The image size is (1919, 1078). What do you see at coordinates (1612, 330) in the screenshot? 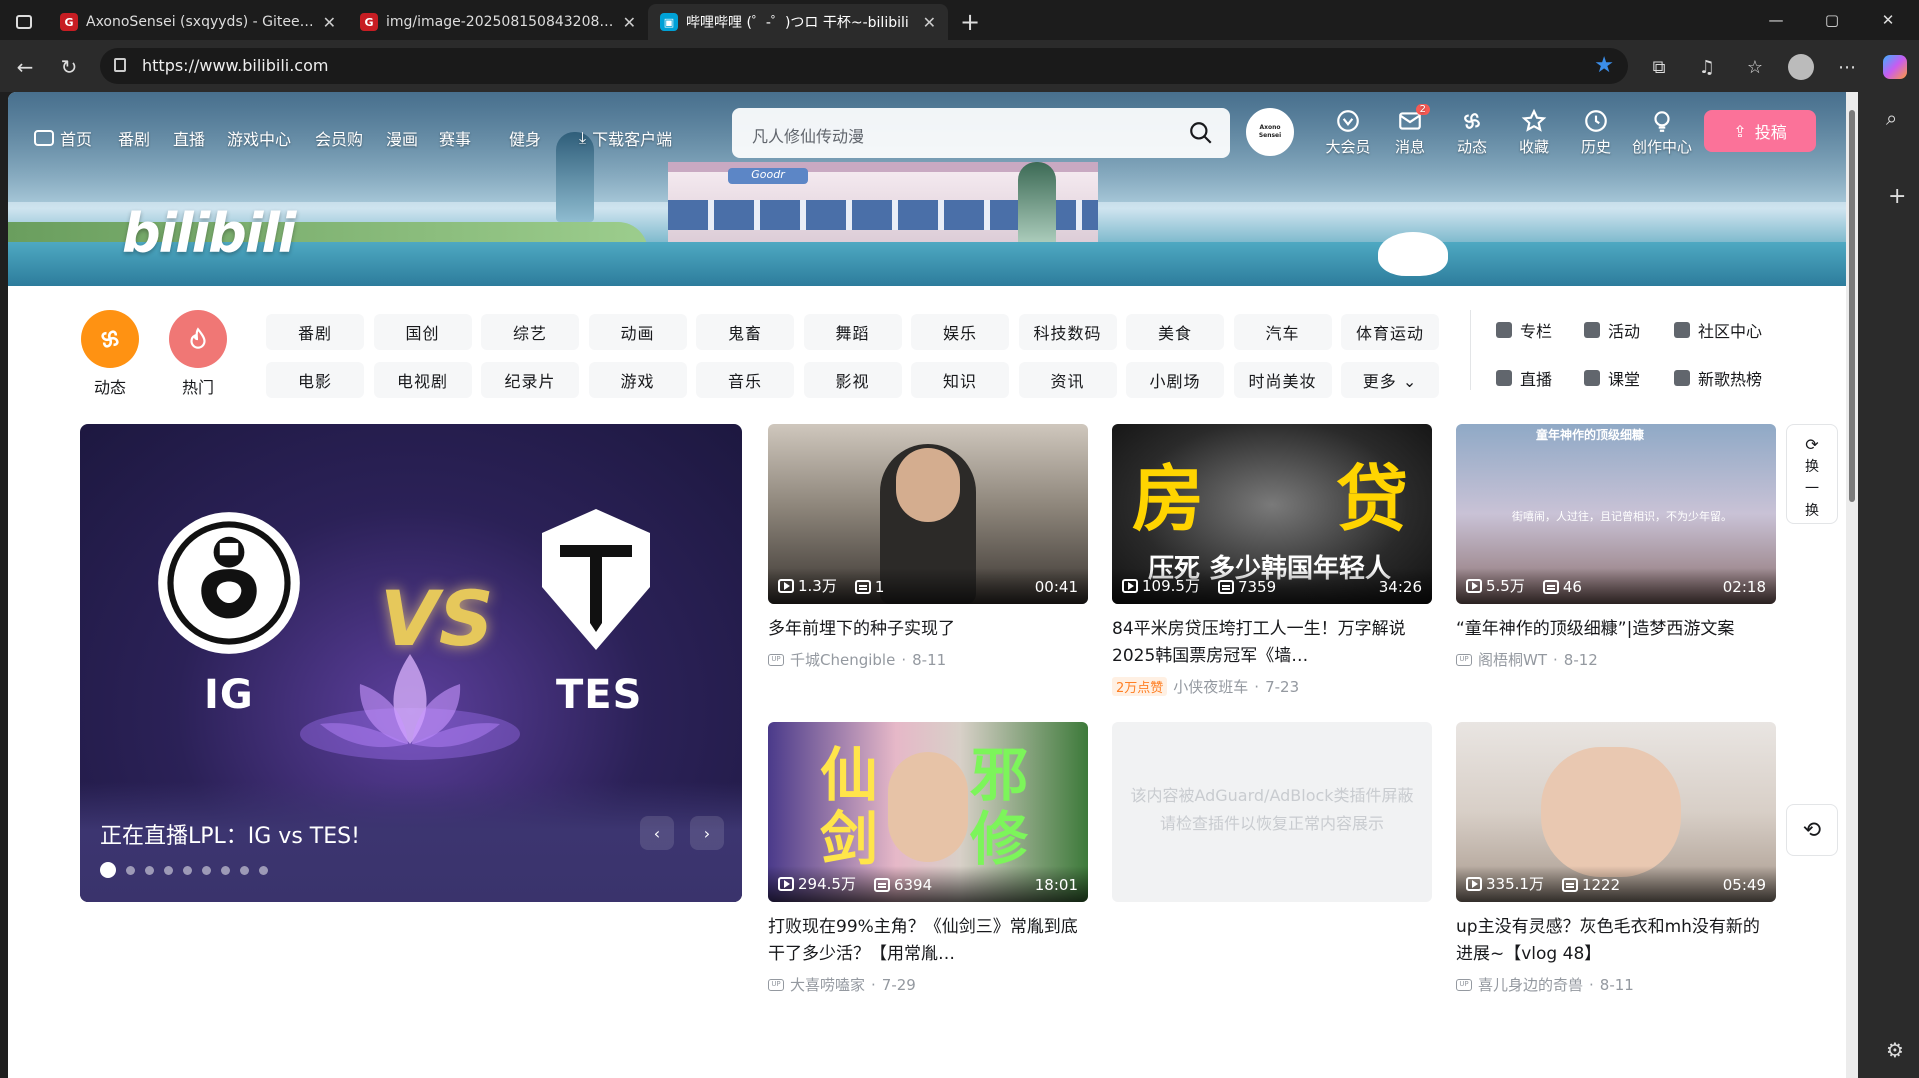
I see `quick-activity: 活动` at bounding box center [1612, 330].